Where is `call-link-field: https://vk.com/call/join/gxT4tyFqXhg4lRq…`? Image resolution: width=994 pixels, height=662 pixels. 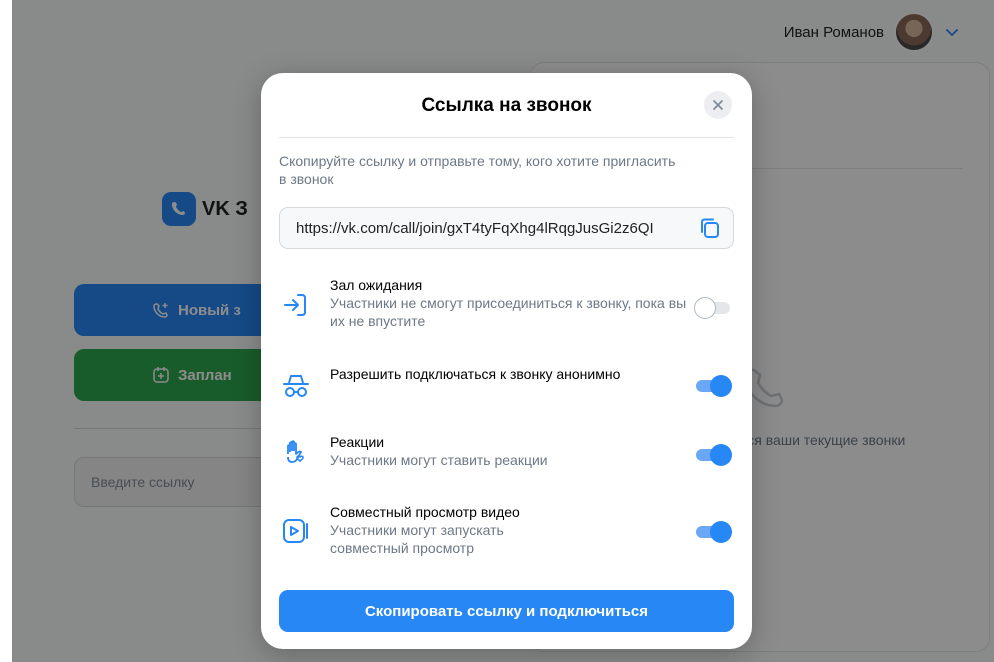 call-link-field: https://vk.com/call/join/gxT4tyFqXhg4lRq… is located at coordinates (506, 228).